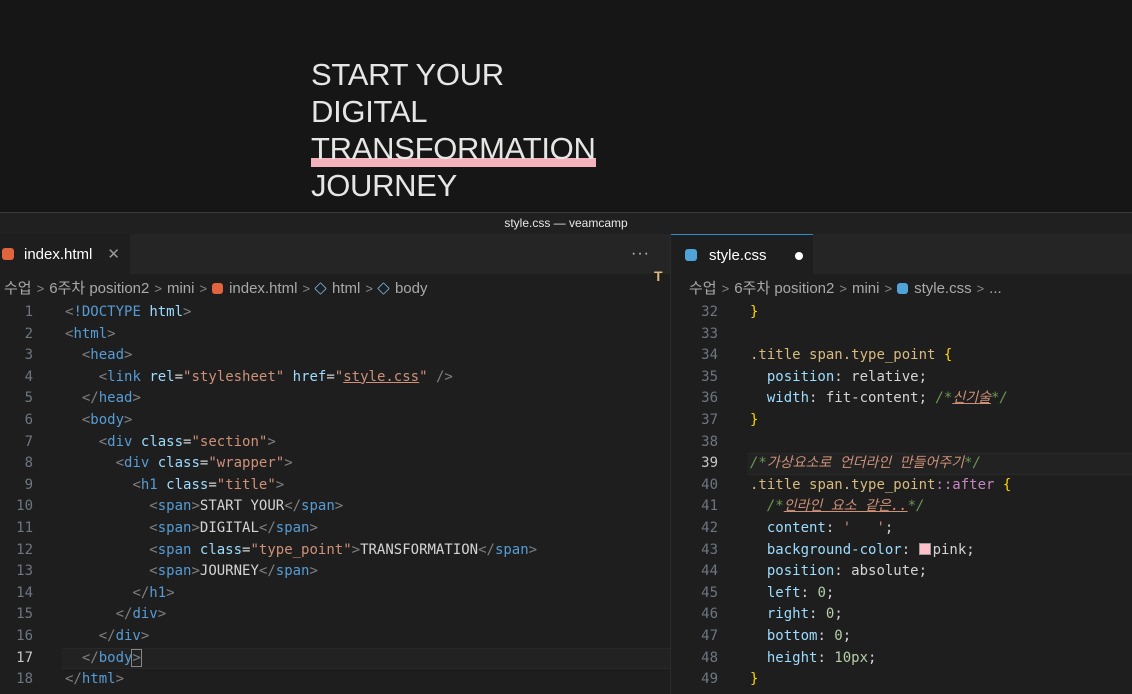 The height and width of the screenshot is (694, 1132). What do you see at coordinates (789, 657) in the screenshot?
I see `code-line: 48 height: 10px;` at bounding box center [789, 657].